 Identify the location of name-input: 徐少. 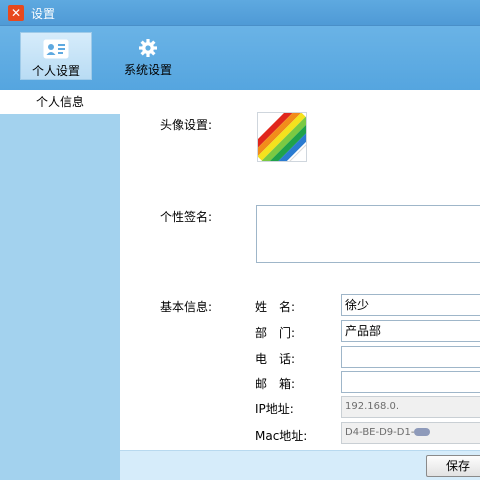
(410, 305).